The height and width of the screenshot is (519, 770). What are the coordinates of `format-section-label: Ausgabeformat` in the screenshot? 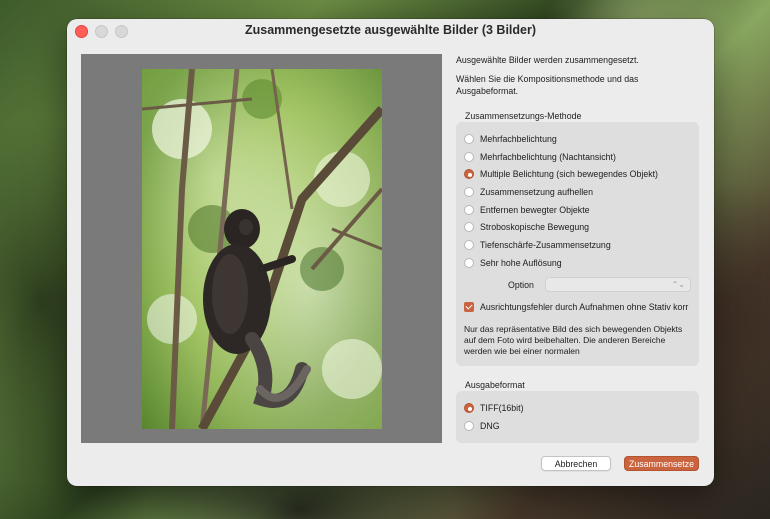 It's located at (495, 385).